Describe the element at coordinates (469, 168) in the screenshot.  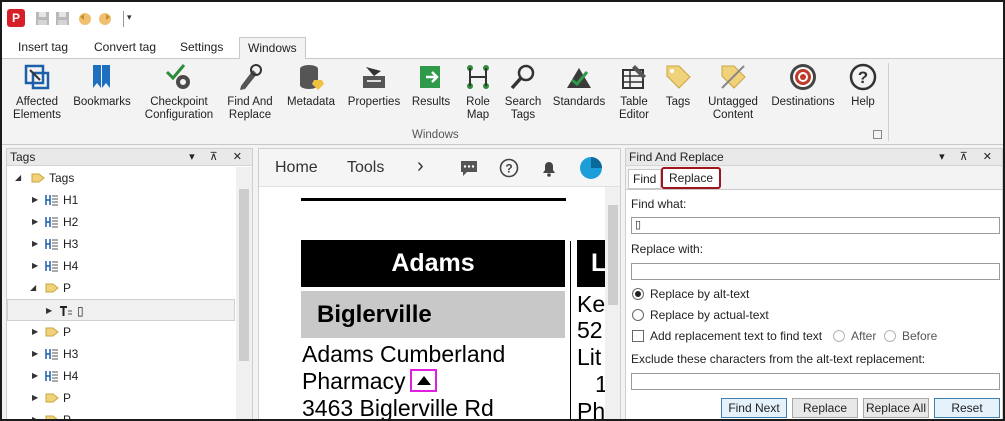
I see `comment-icon` at that location.